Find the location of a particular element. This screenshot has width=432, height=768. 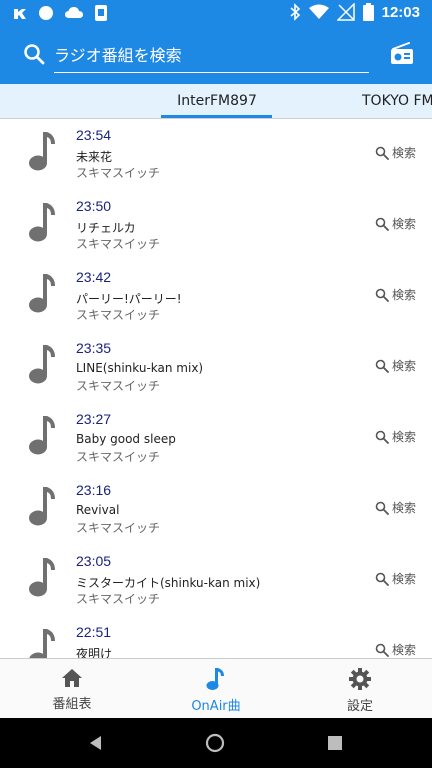

song-title: LINE(shinku-kan mix) is located at coordinates (140, 368).